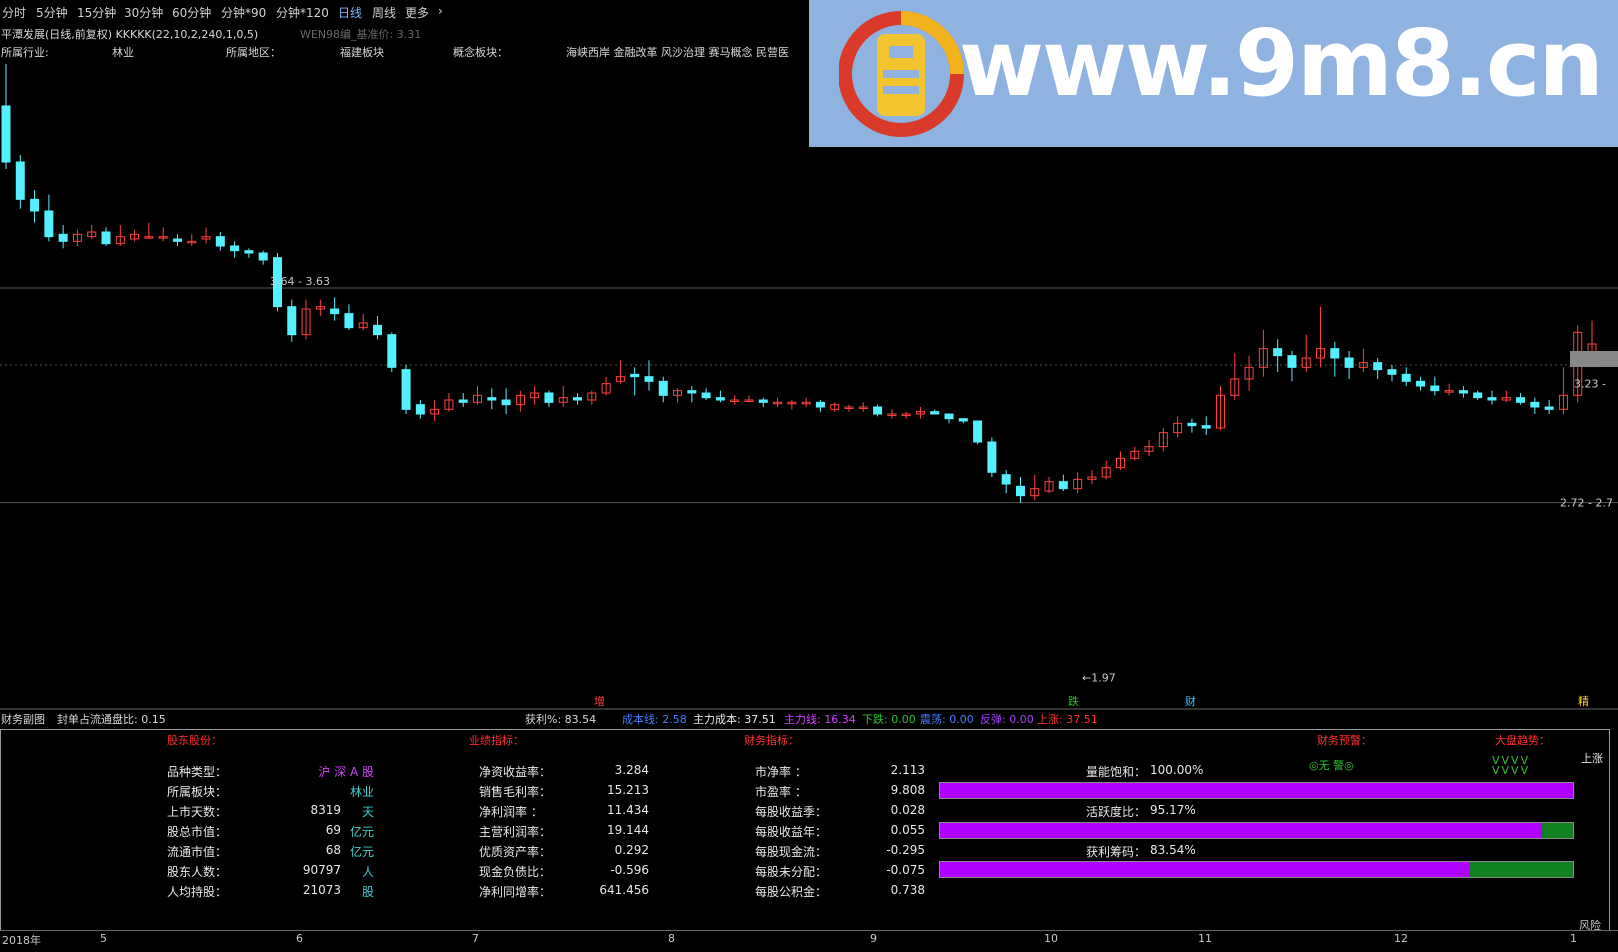 The width and height of the screenshot is (1618, 952). Describe the element at coordinates (809, 941) in the screenshot. I see `time-axis: 2018年 5 6 7 8 9 10 11 12 1` at that location.